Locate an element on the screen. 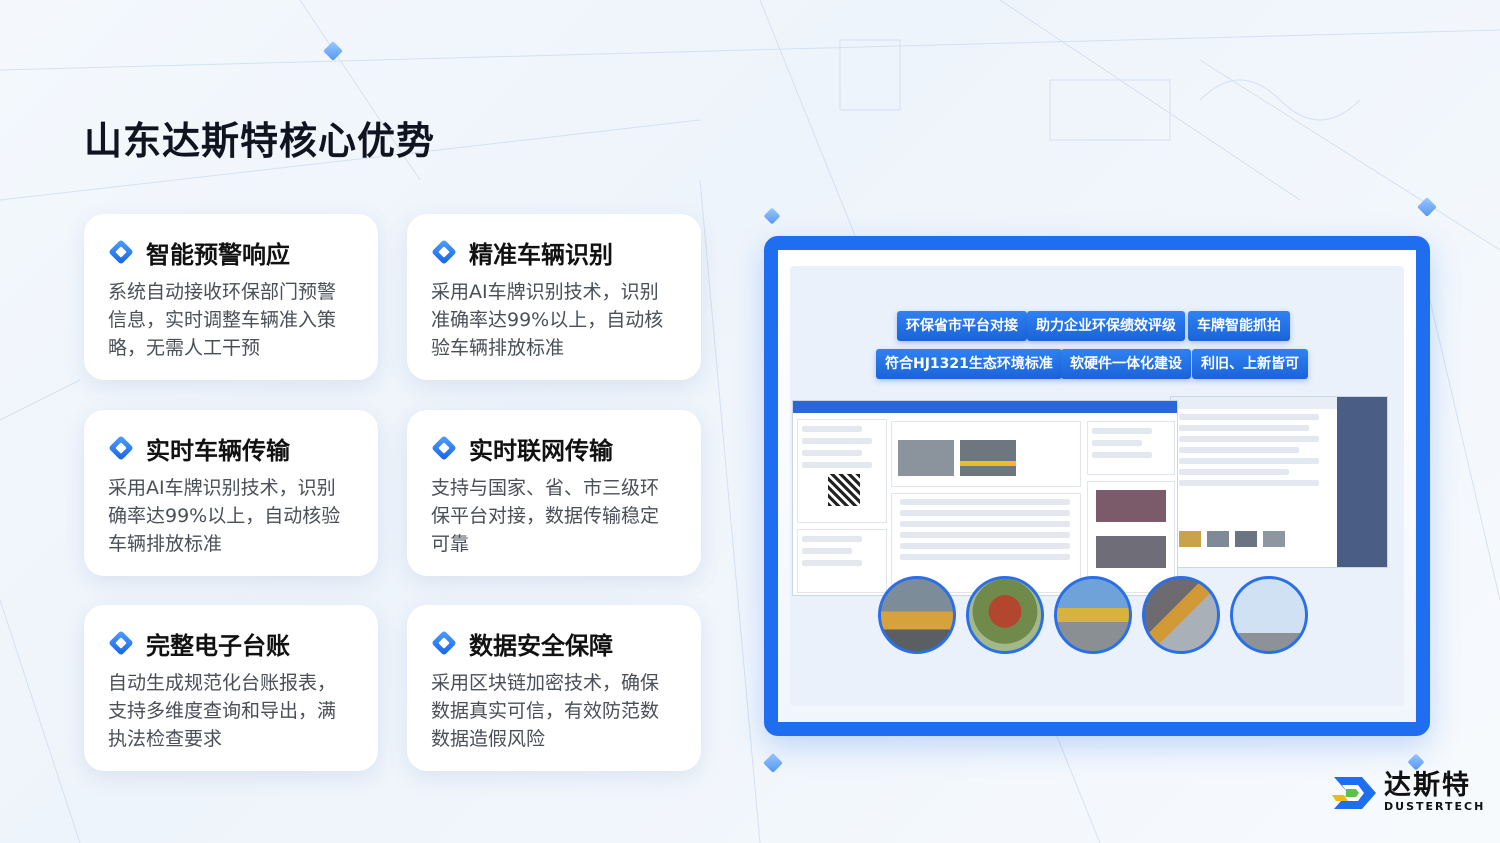 The width and height of the screenshot is (1500, 843). feature-card: 数据安全保障 采用区块链加密技术，确保数据真实可信，有效防范数数据造假风险 is located at coordinates (554, 688).